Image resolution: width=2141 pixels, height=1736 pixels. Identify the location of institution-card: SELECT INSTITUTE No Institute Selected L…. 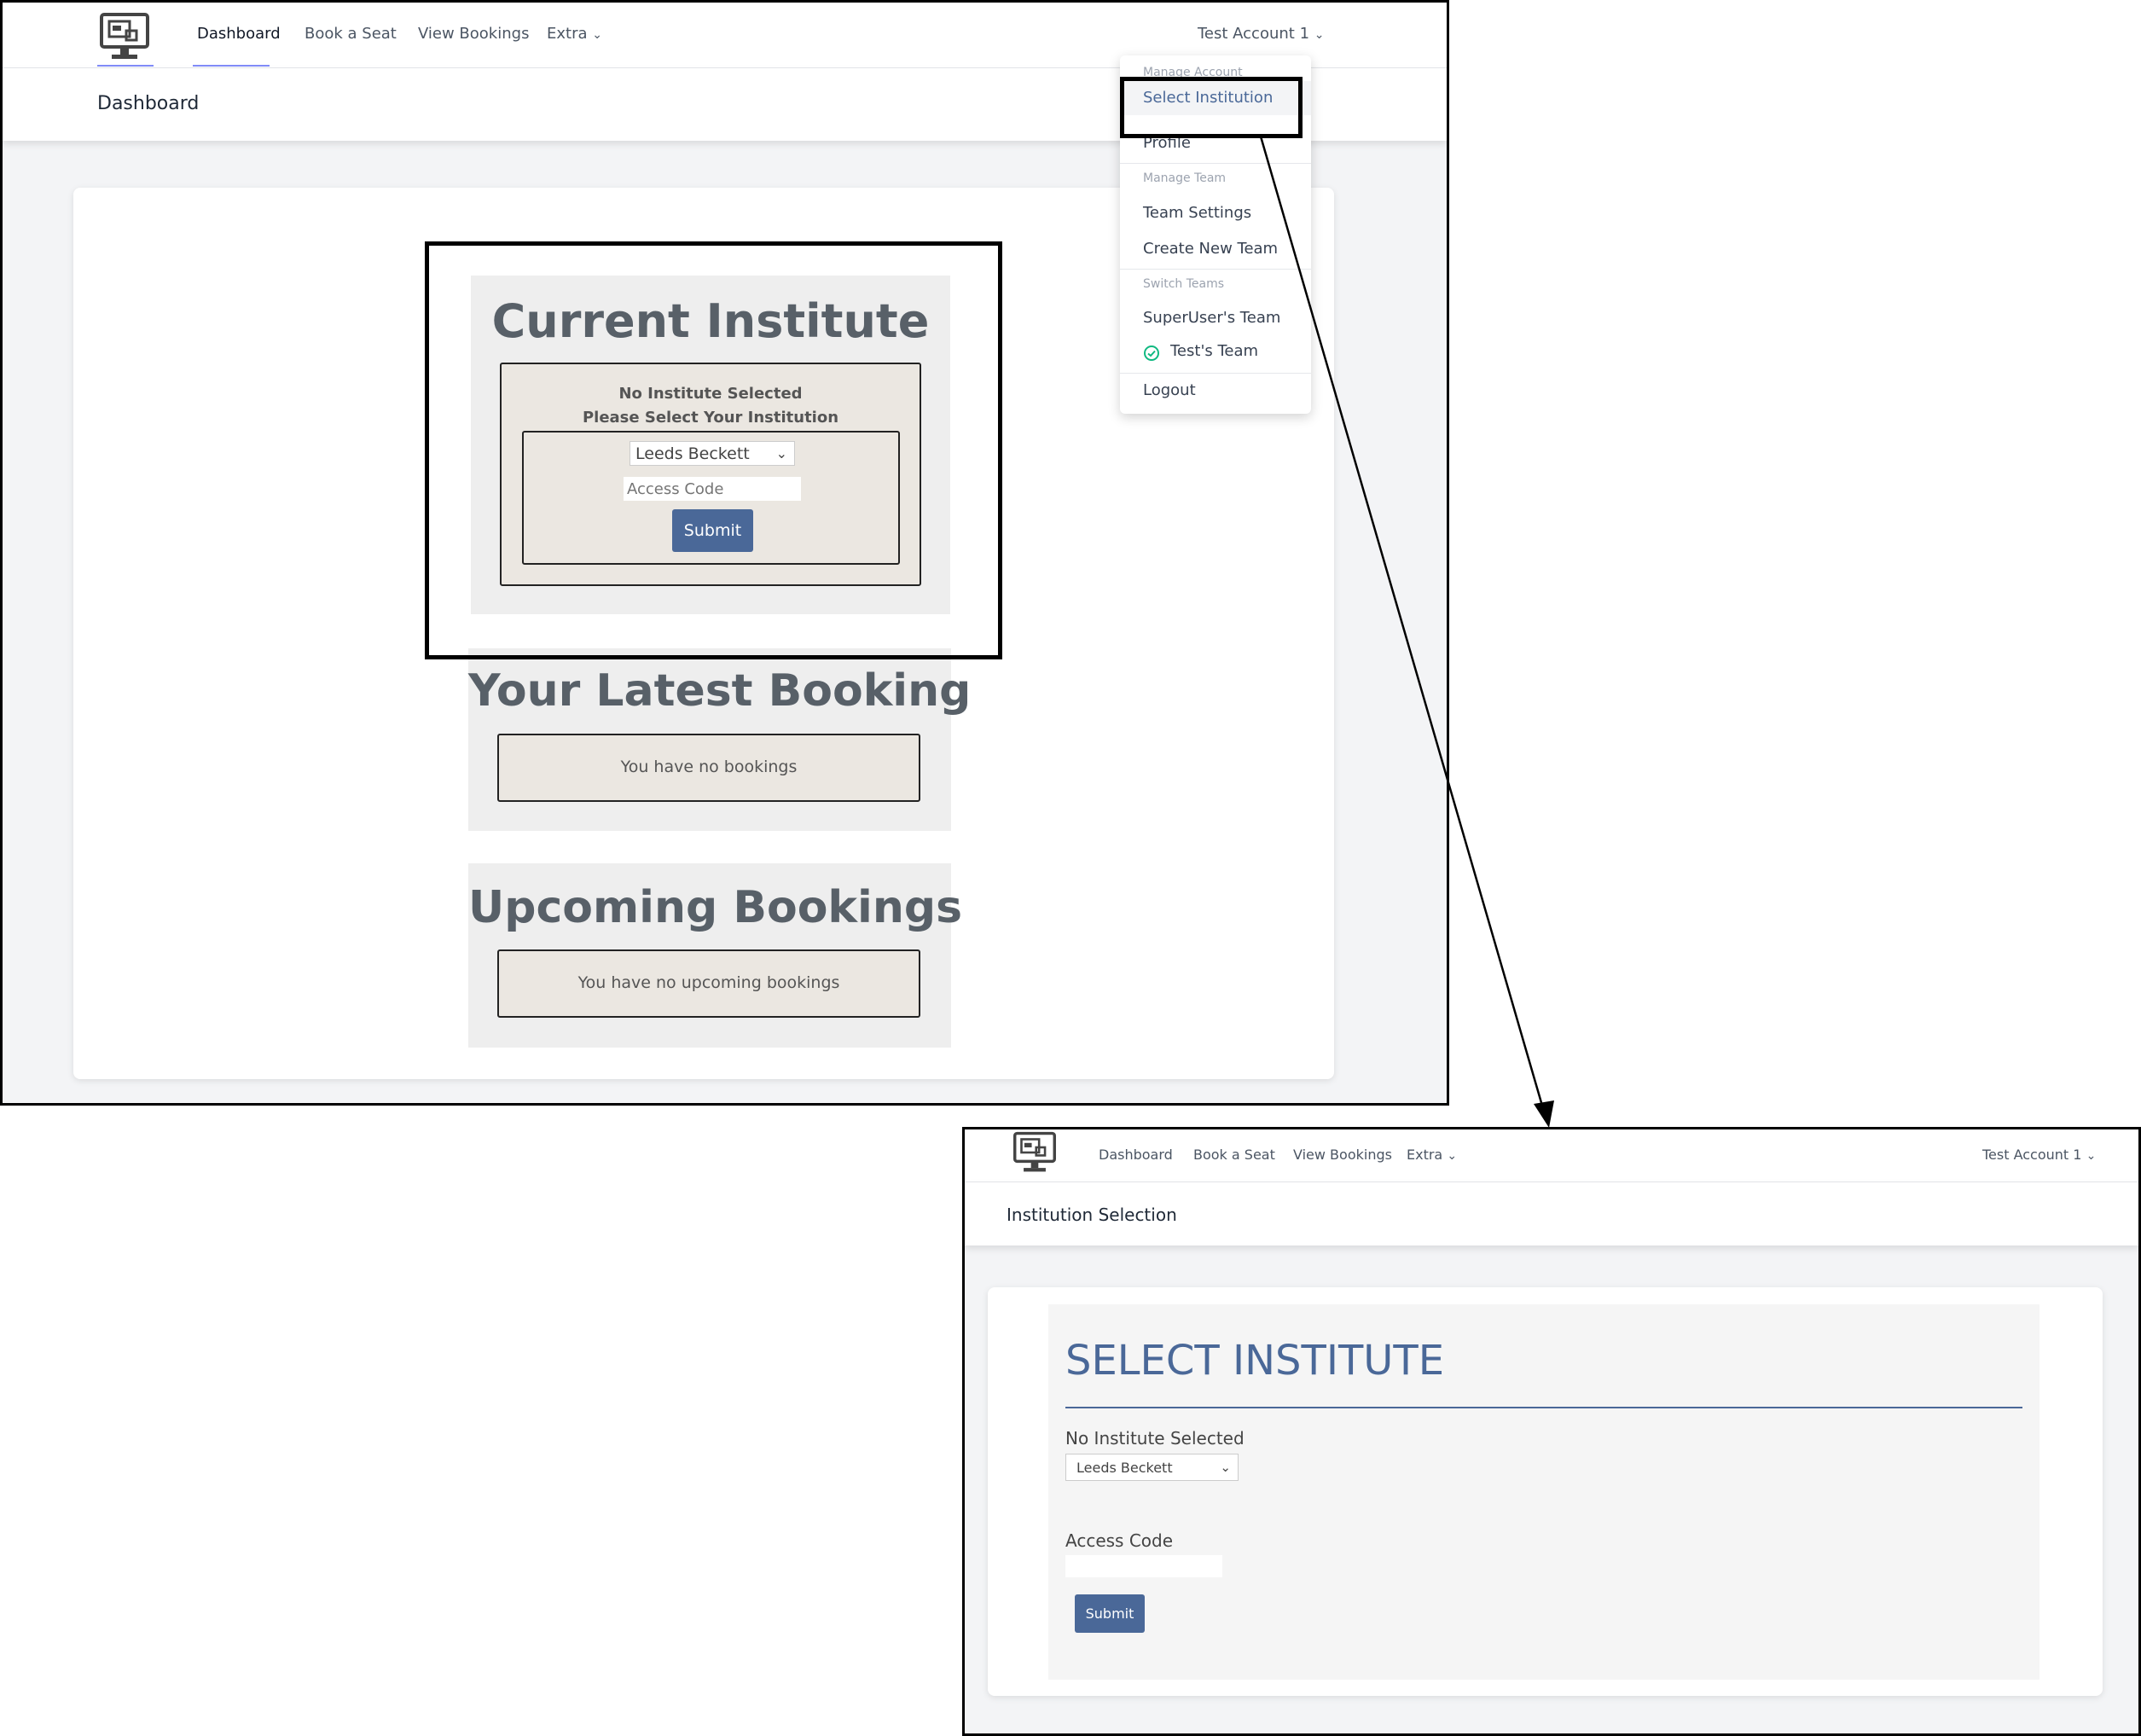
(1545, 1491).